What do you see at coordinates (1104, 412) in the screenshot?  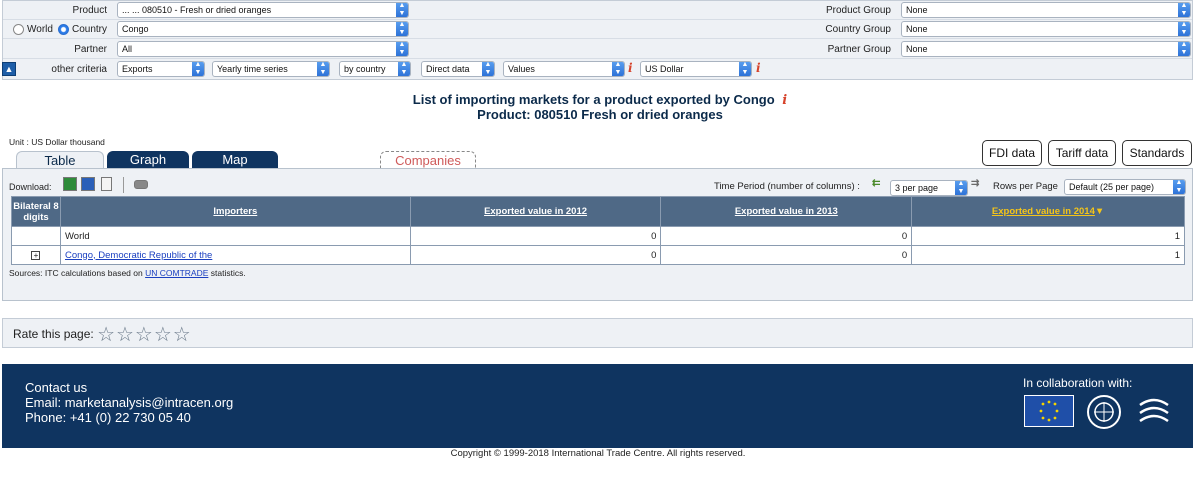 I see `un-logo-icon` at bounding box center [1104, 412].